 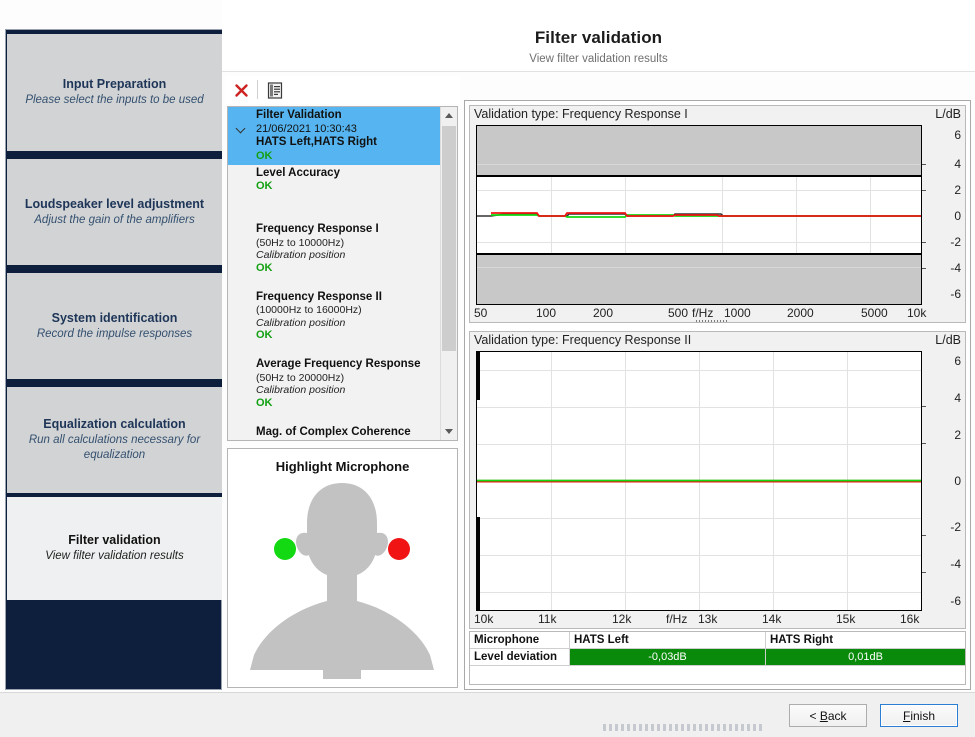 I want to click on list-item-title: Mag. of Complex Coherence, so click(x=333, y=431).